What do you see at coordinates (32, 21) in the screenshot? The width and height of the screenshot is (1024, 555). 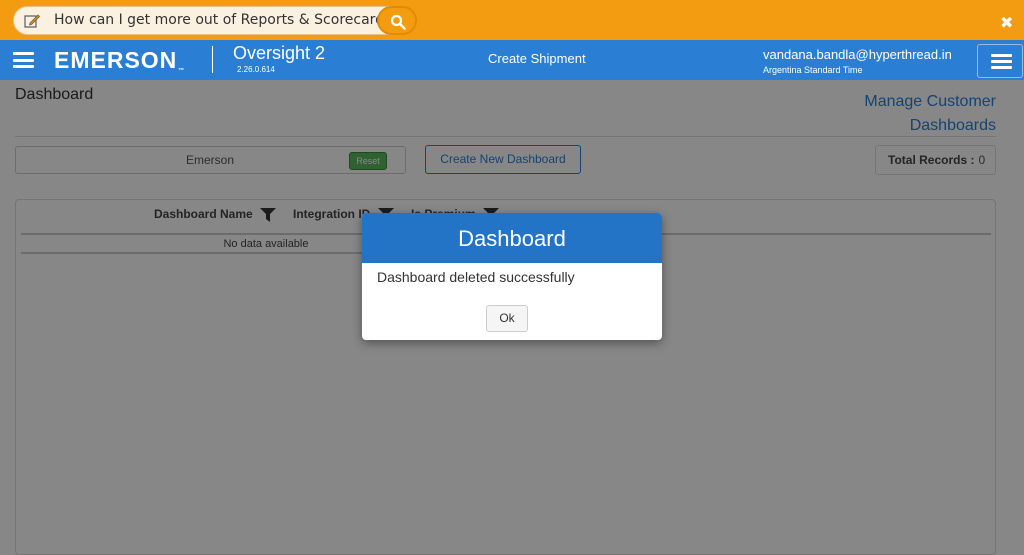 I see `edit-icon` at bounding box center [32, 21].